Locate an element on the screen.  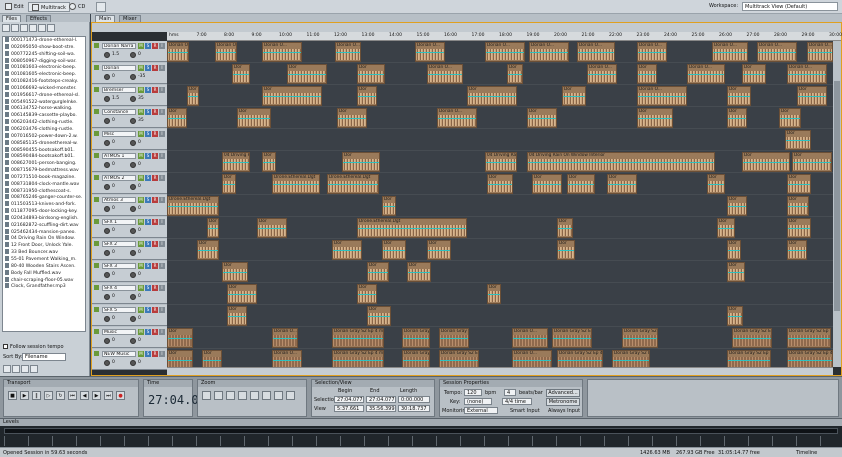
monitor-input-button: I is located at coordinates (162, 156).